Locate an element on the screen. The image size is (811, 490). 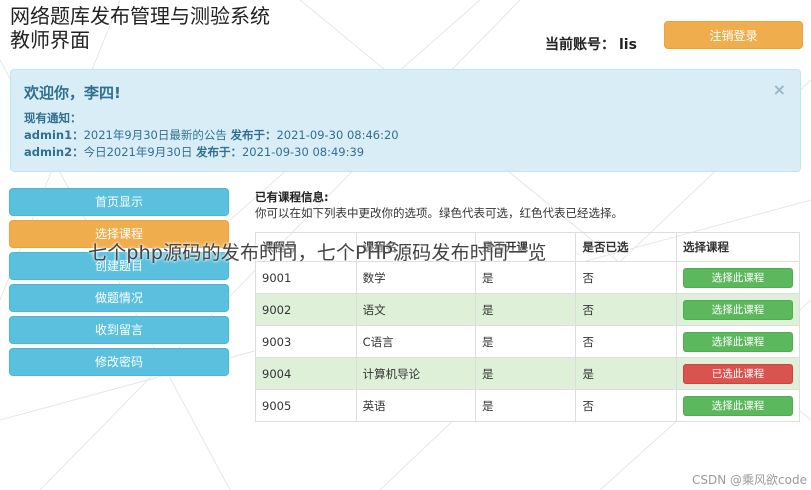
cell-course-name: C语言 is located at coordinates (415, 341).